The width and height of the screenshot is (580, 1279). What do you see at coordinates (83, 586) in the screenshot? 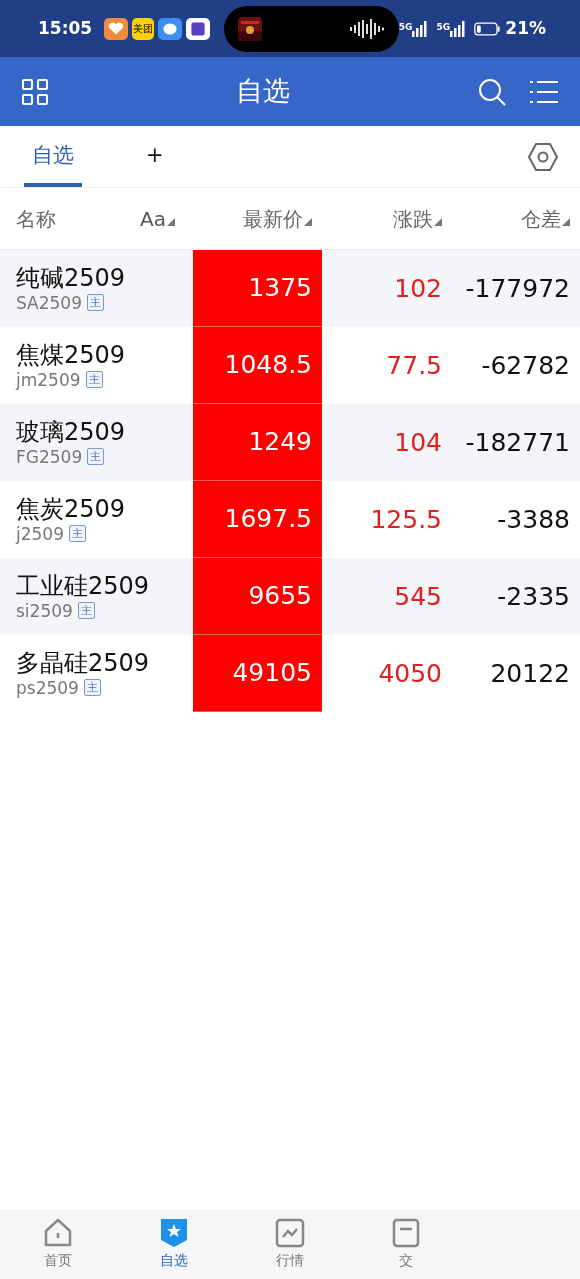
I see `contract-name: 工业硅2509` at bounding box center [83, 586].